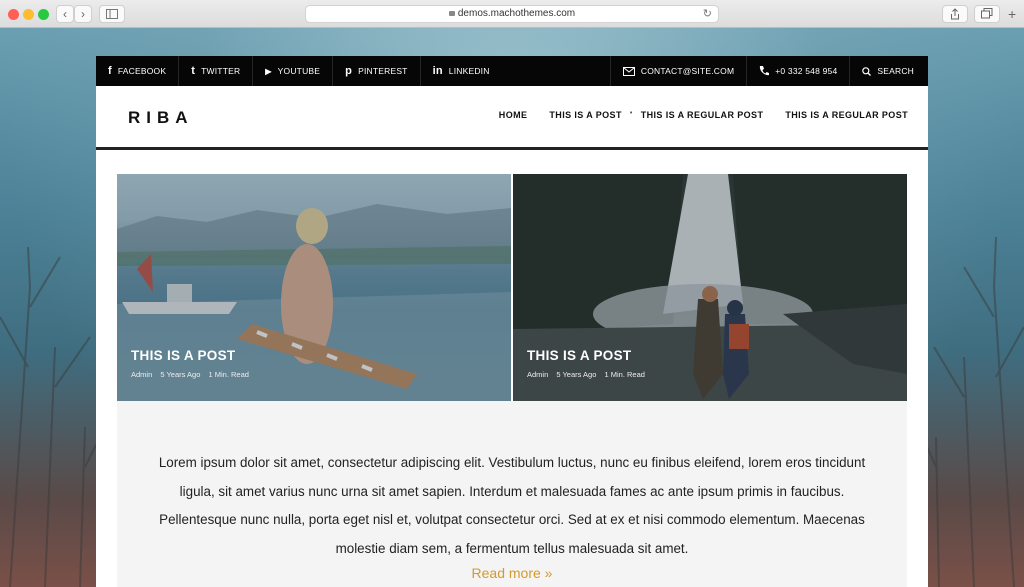  What do you see at coordinates (349, 71) in the screenshot?
I see `pinterest-icon: p` at bounding box center [349, 71].